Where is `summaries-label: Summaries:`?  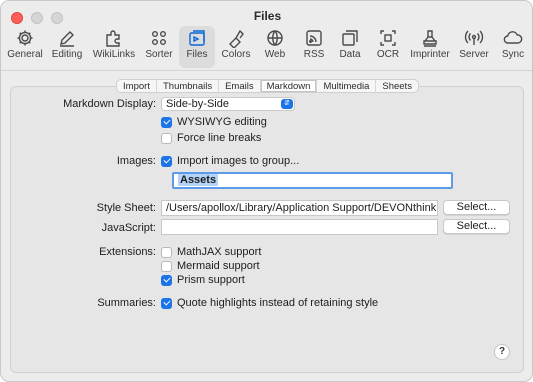
summaries-label: Summaries: is located at coordinates (126, 303).